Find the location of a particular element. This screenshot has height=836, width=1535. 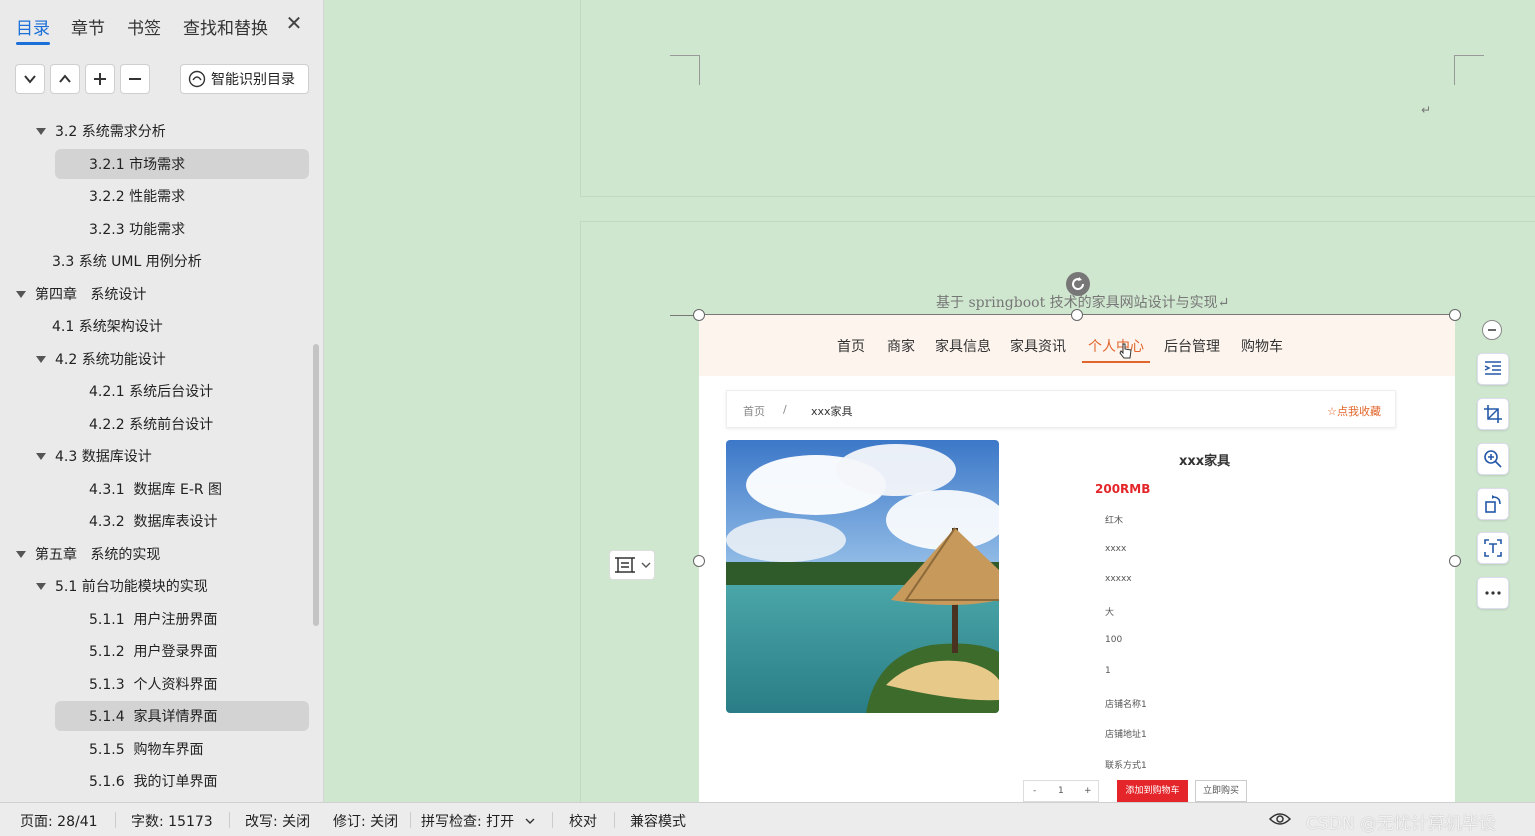

toc-item-label: 4.1 系统架构设计 is located at coordinates (107, 327).